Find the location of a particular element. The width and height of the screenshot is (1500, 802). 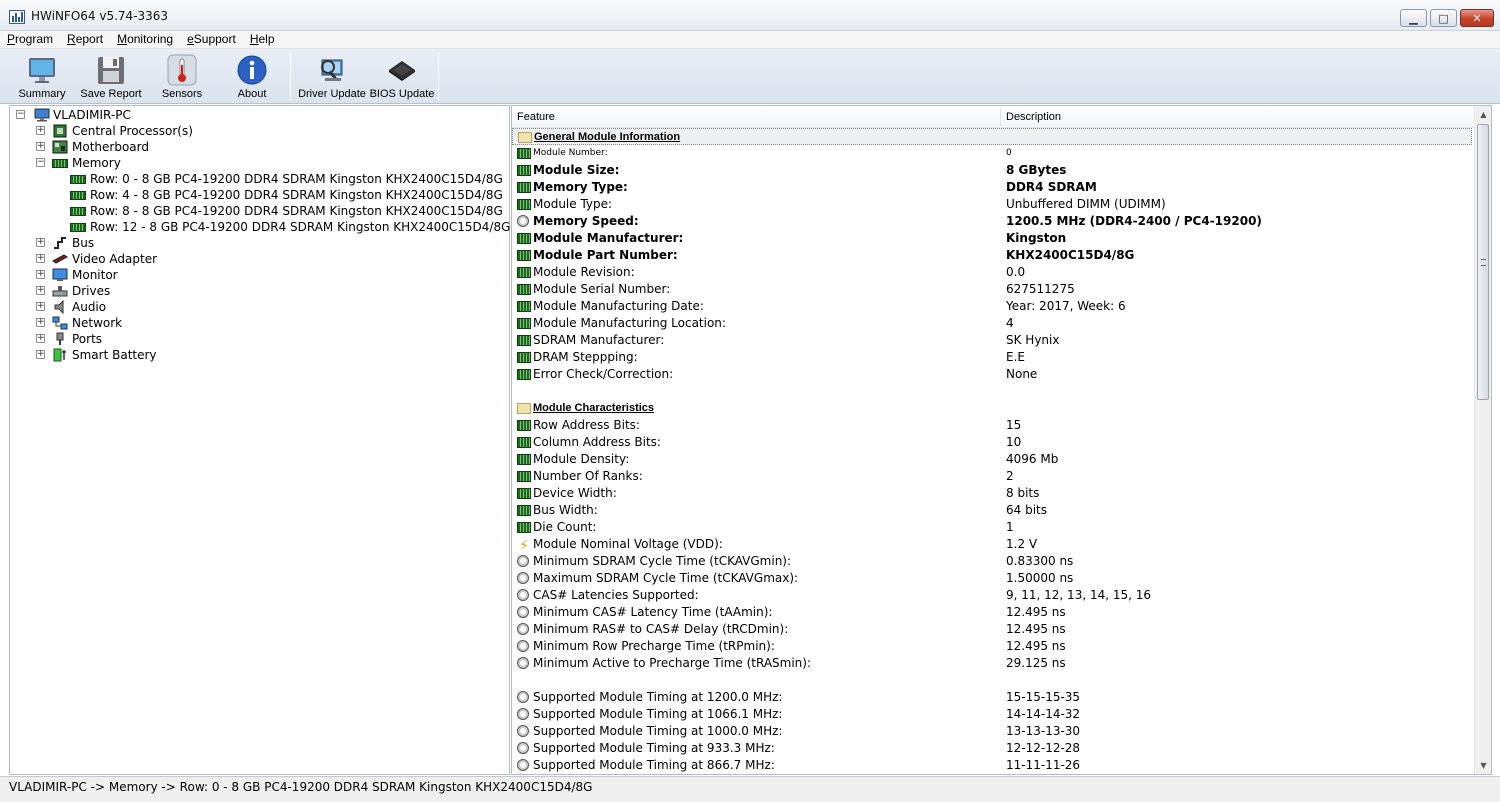

column-resize-handle is located at coordinates (1000, 117).